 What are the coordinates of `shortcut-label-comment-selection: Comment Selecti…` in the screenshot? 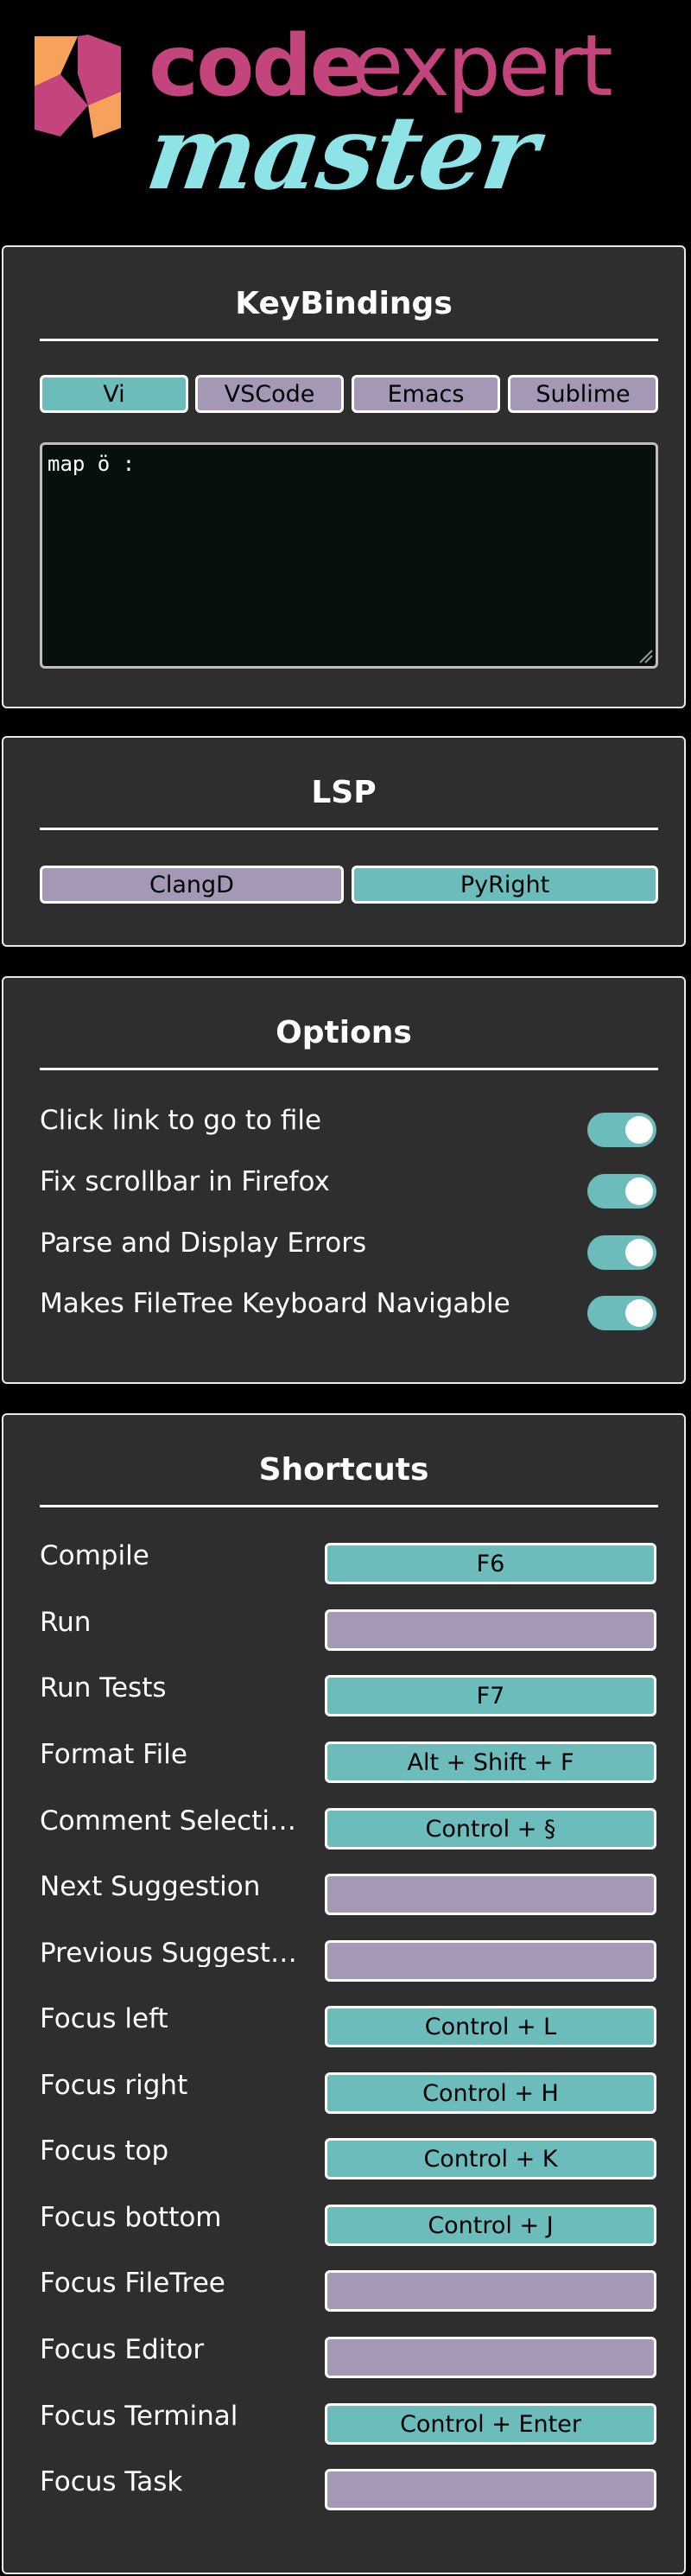 It's located at (168, 1821).